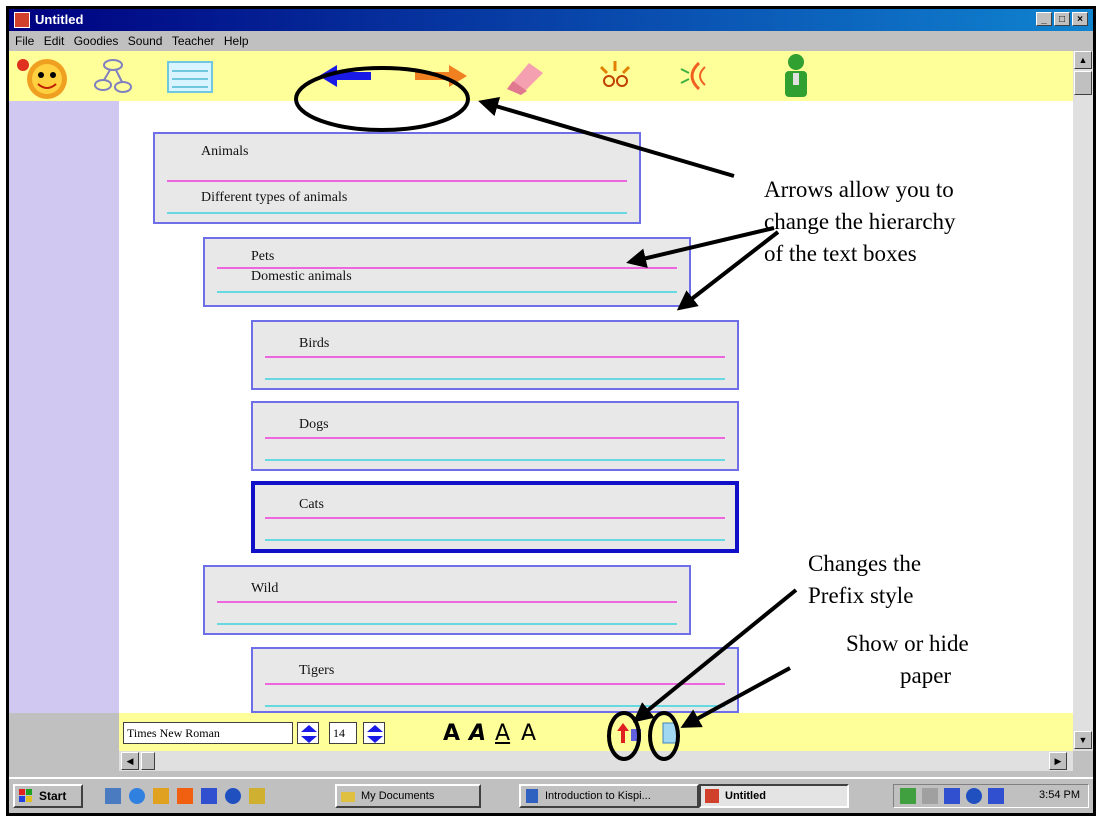 Image resolution: width=1102 pixels, height=822 pixels. I want to click on topic-note: Different types of animals, so click(274, 197).